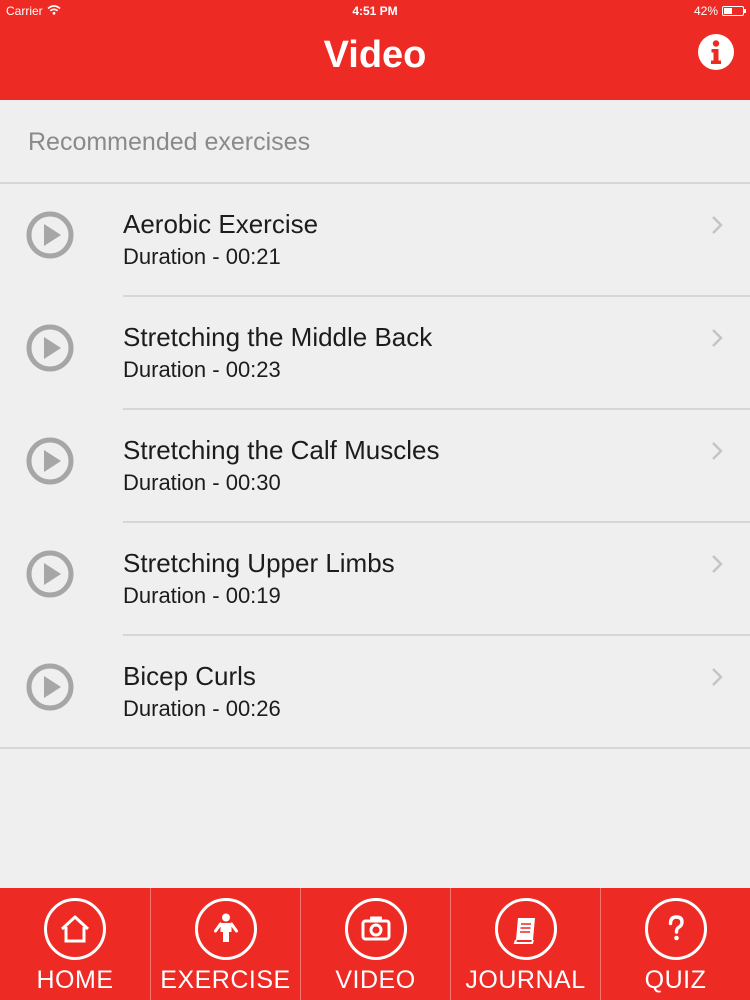 Image resolution: width=750 pixels, height=1000 pixels. Describe the element at coordinates (169, 142) in the screenshot. I see `section-title: Recommended exercises` at that location.